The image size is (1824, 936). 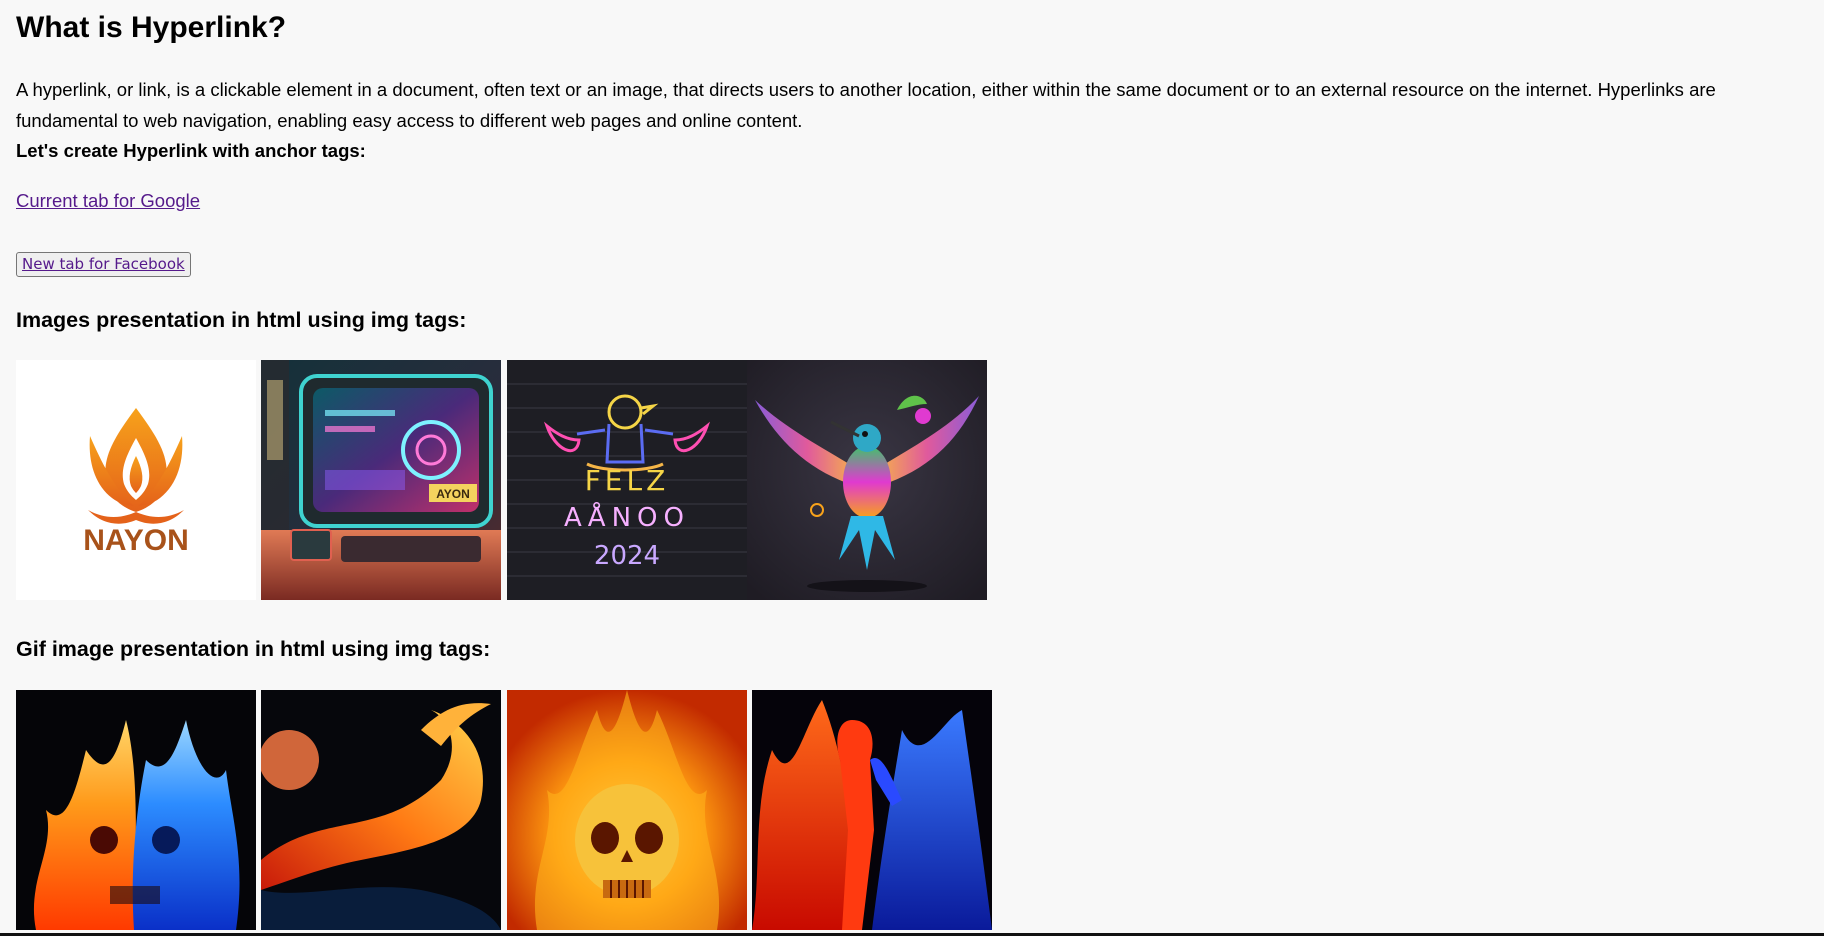 I want to click on facebook-button: New tab for Facebook, so click(x=103, y=264).